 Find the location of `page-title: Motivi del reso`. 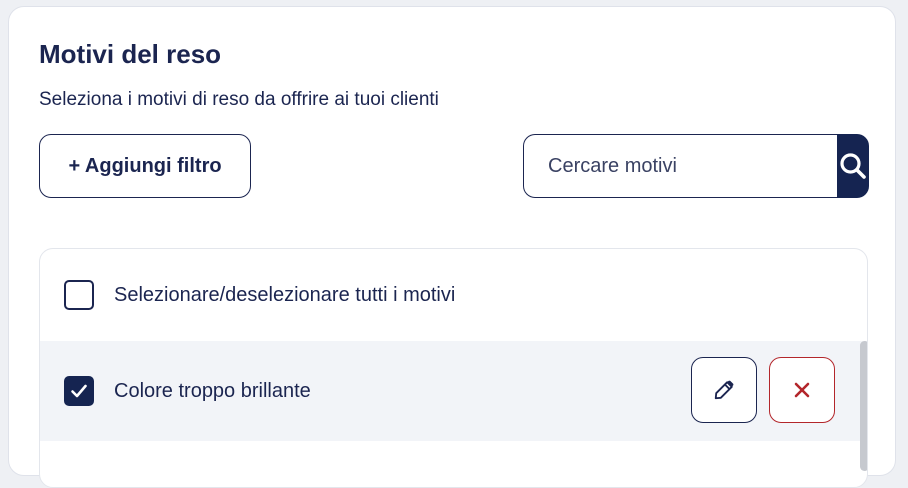

page-title: Motivi del reso is located at coordinates (130, 54).